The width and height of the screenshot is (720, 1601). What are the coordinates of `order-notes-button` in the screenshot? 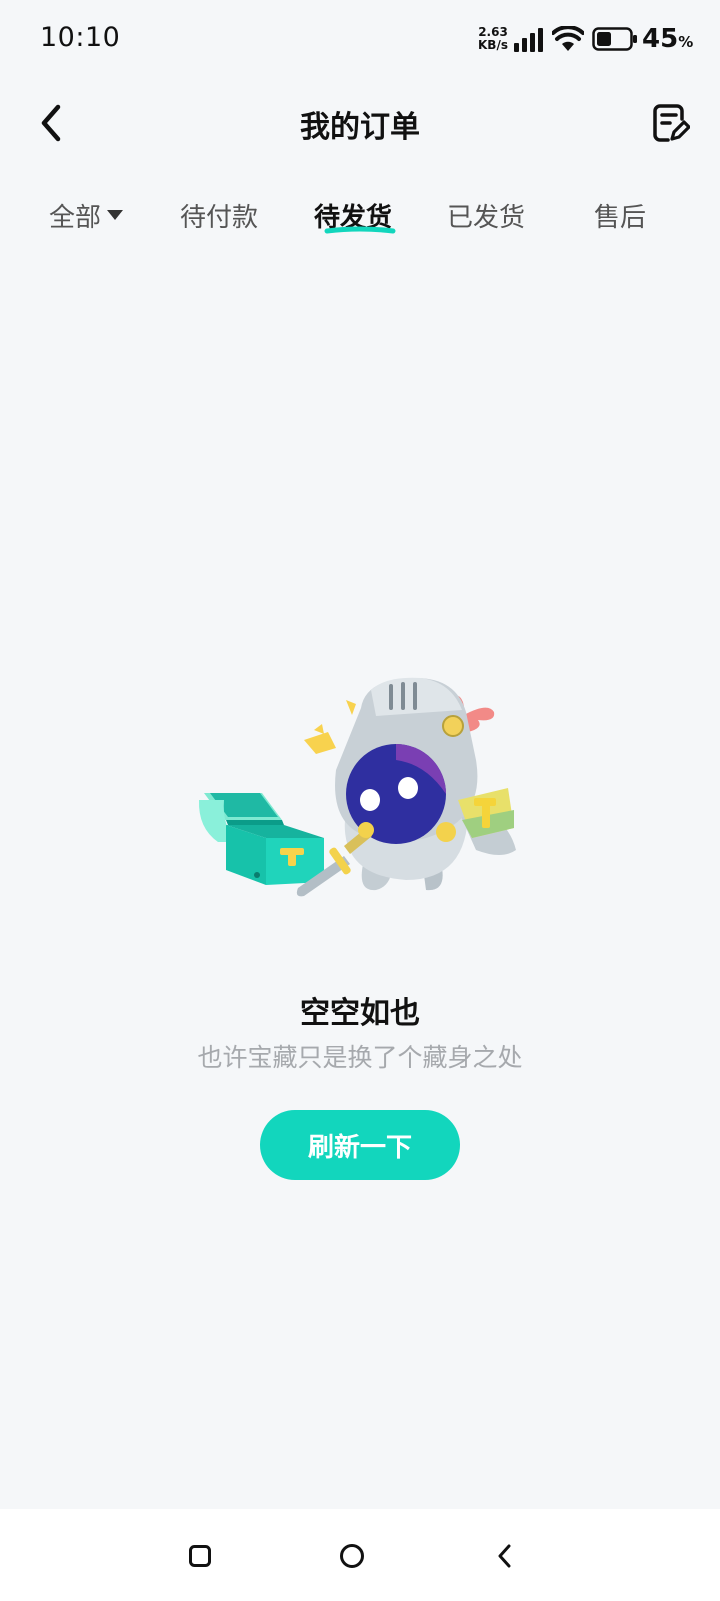 It's located at (671, 123).